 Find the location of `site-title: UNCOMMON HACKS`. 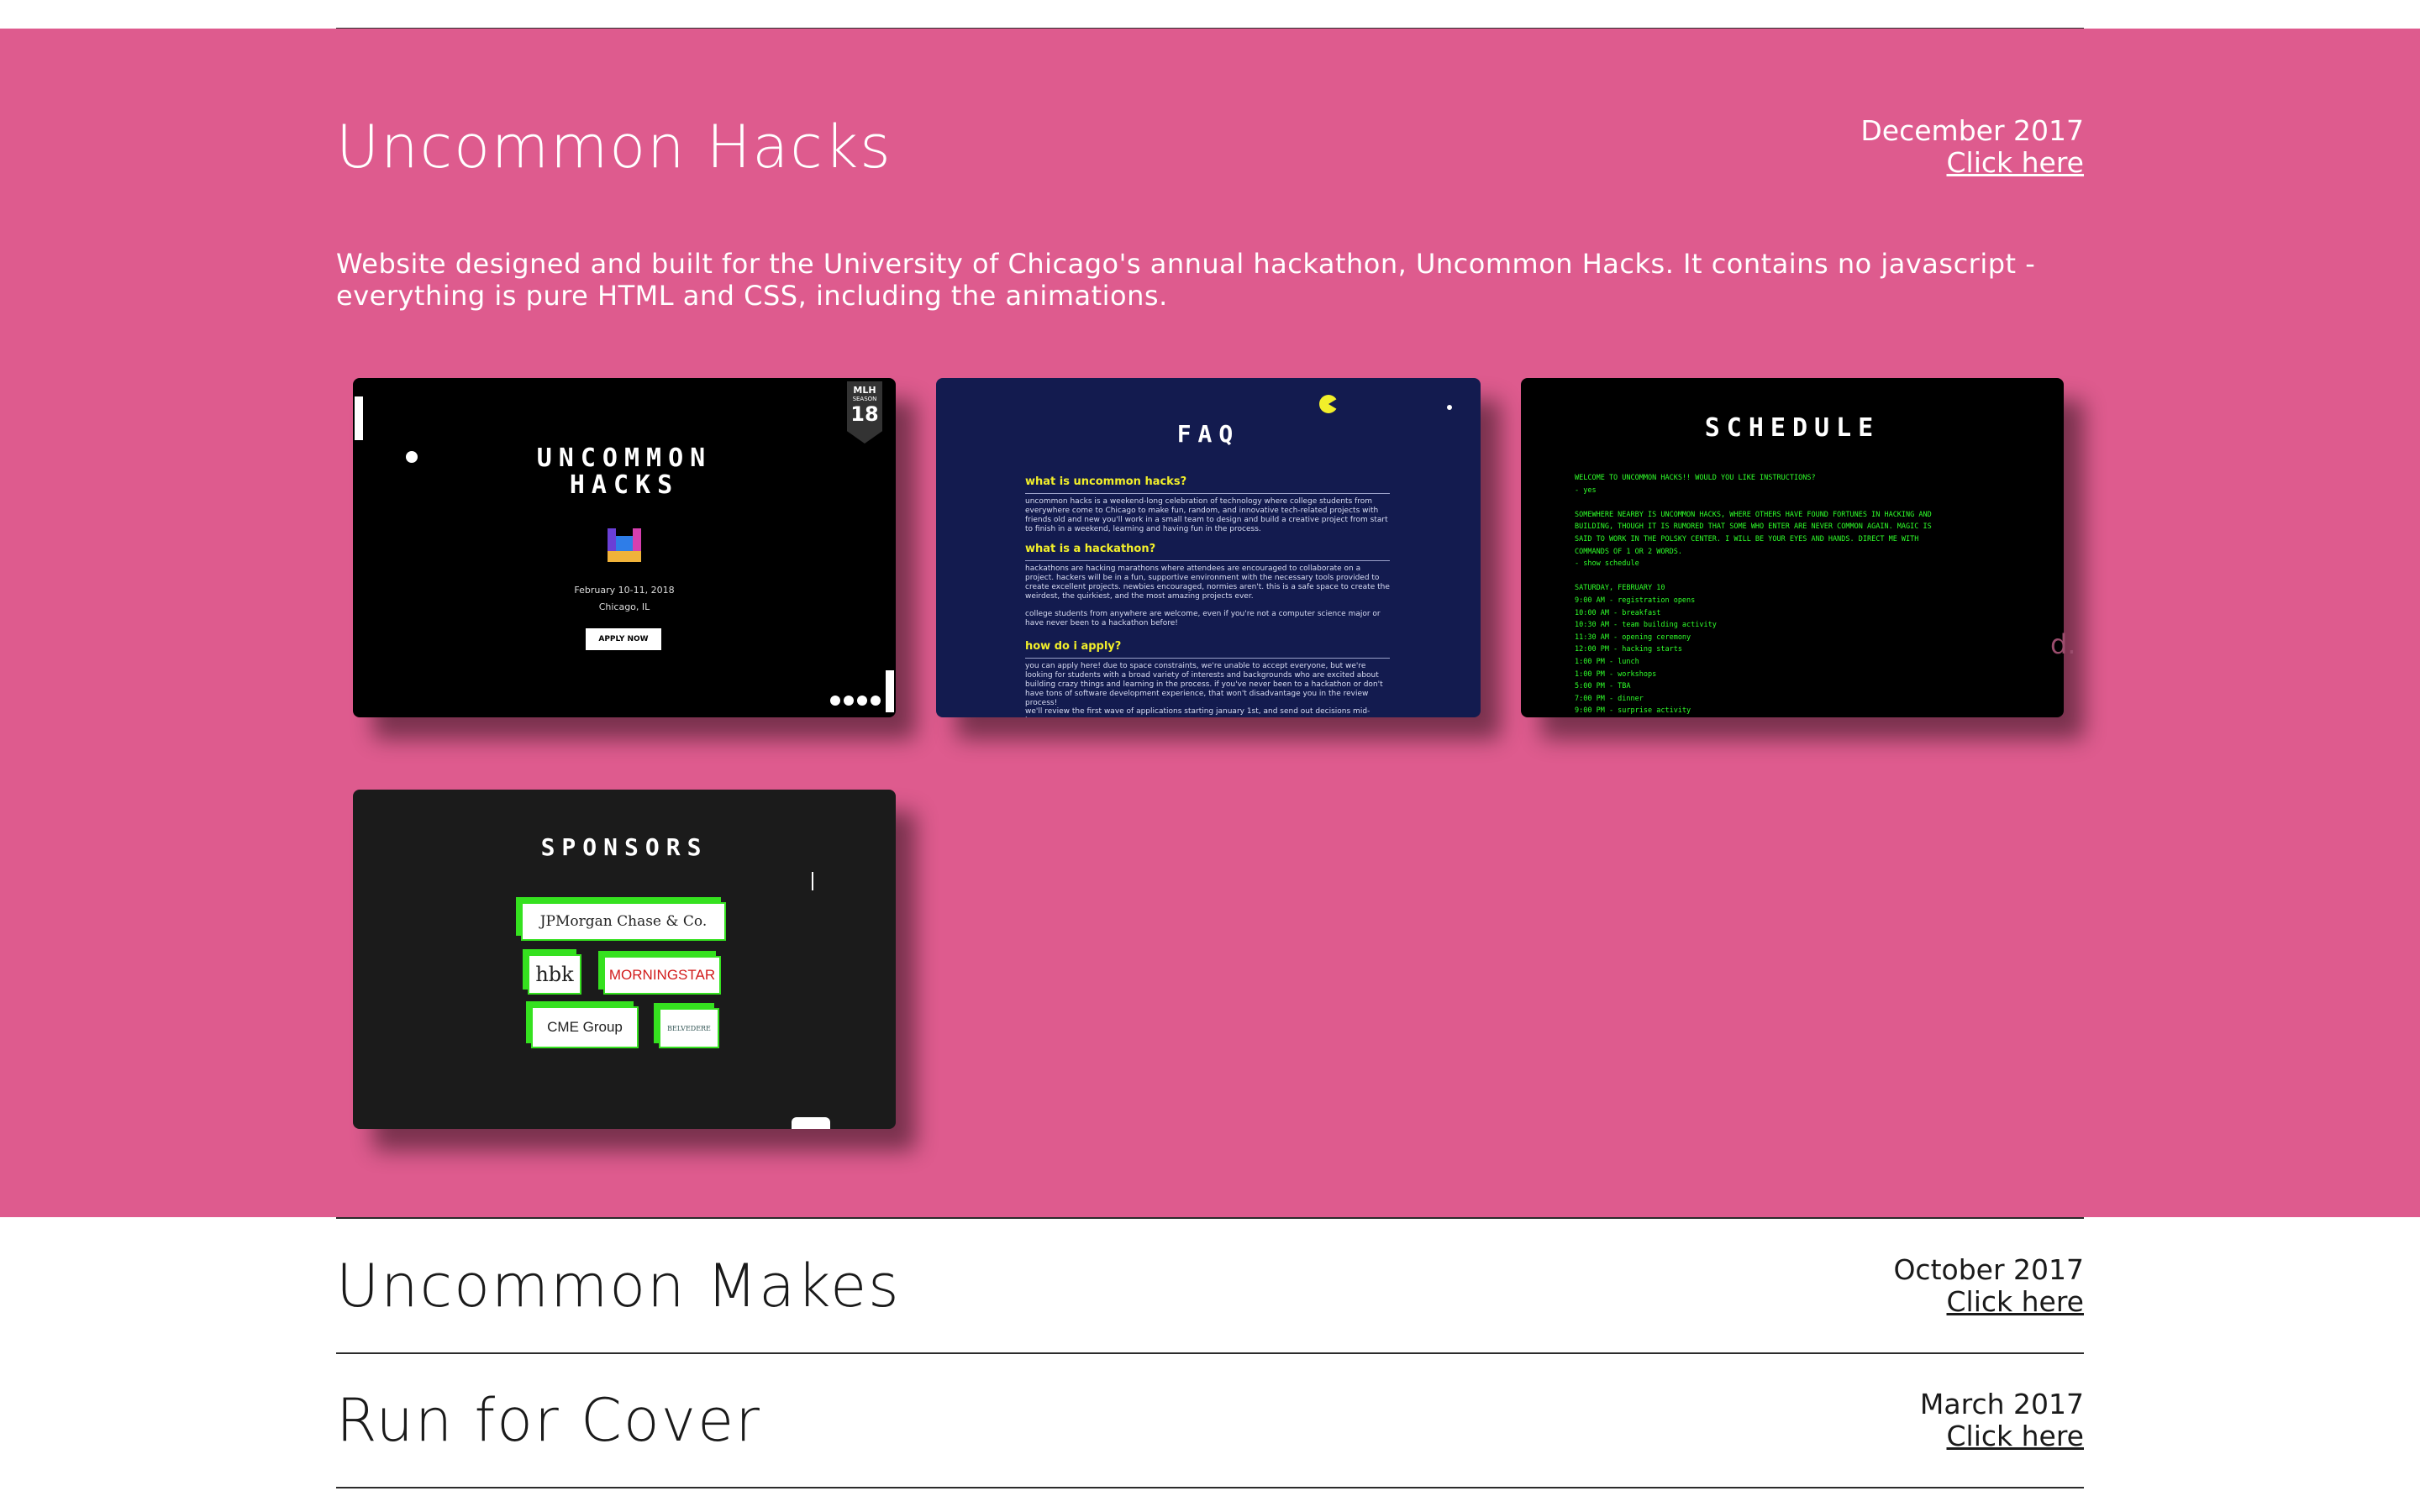

site-title: UNCOMMON HACKS is located at coordinates (624, 472).